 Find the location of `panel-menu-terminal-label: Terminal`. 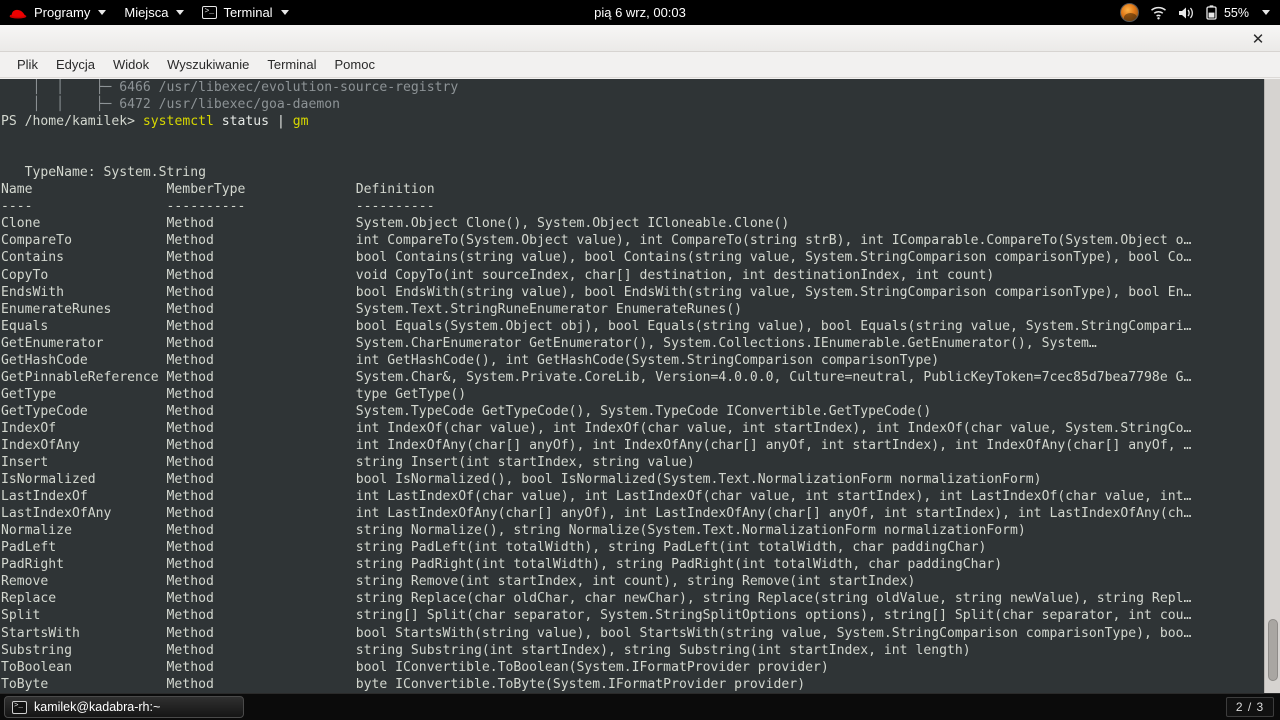

panel-menu-terminal-label: Terminal is located at coordinates (248, 12).